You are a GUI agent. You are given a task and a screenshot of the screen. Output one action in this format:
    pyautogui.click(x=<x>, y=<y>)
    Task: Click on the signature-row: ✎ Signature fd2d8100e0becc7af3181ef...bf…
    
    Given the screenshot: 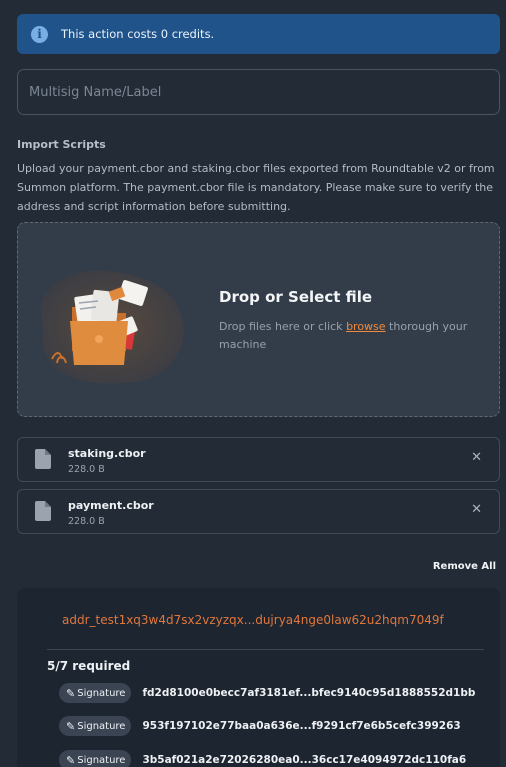 What is the action you would take?
    pyautogui.click(x=267, y=693)
    